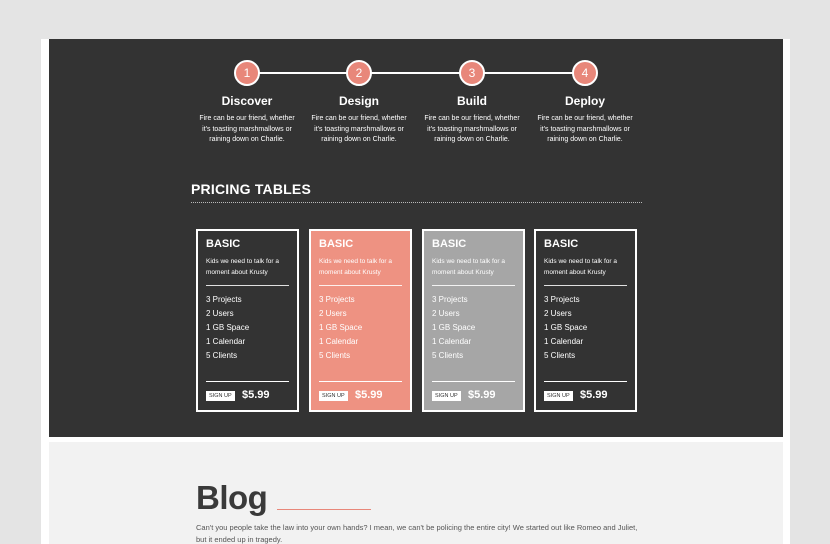  What do you see at coordinates (359, 73) in the screenshot?
I see `step-number-badge: 2` at bounding box center [359, 73].